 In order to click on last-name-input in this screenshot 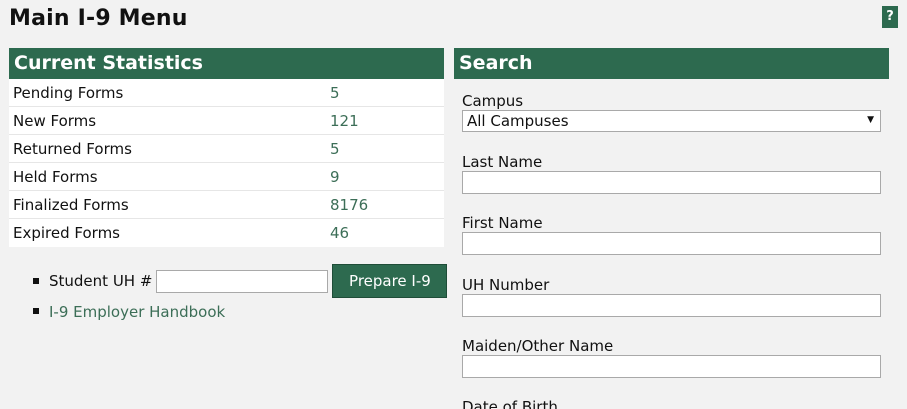, I will do `click(671, 182)`.